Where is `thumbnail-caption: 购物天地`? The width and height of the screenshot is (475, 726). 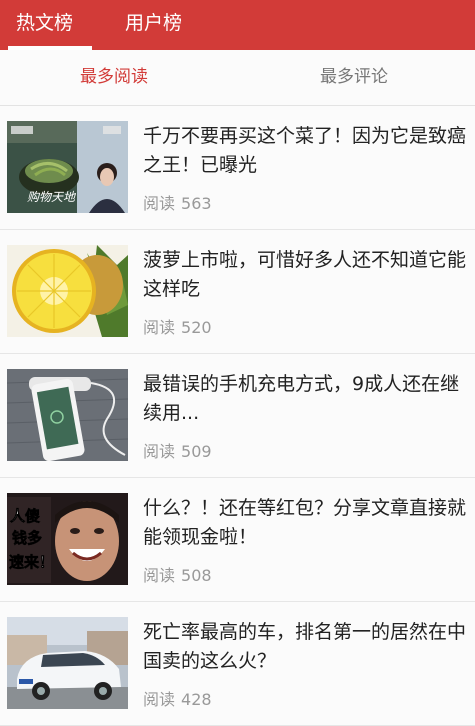 thumbnail-caption: 购物天地 is located at coordinates (52, 197).